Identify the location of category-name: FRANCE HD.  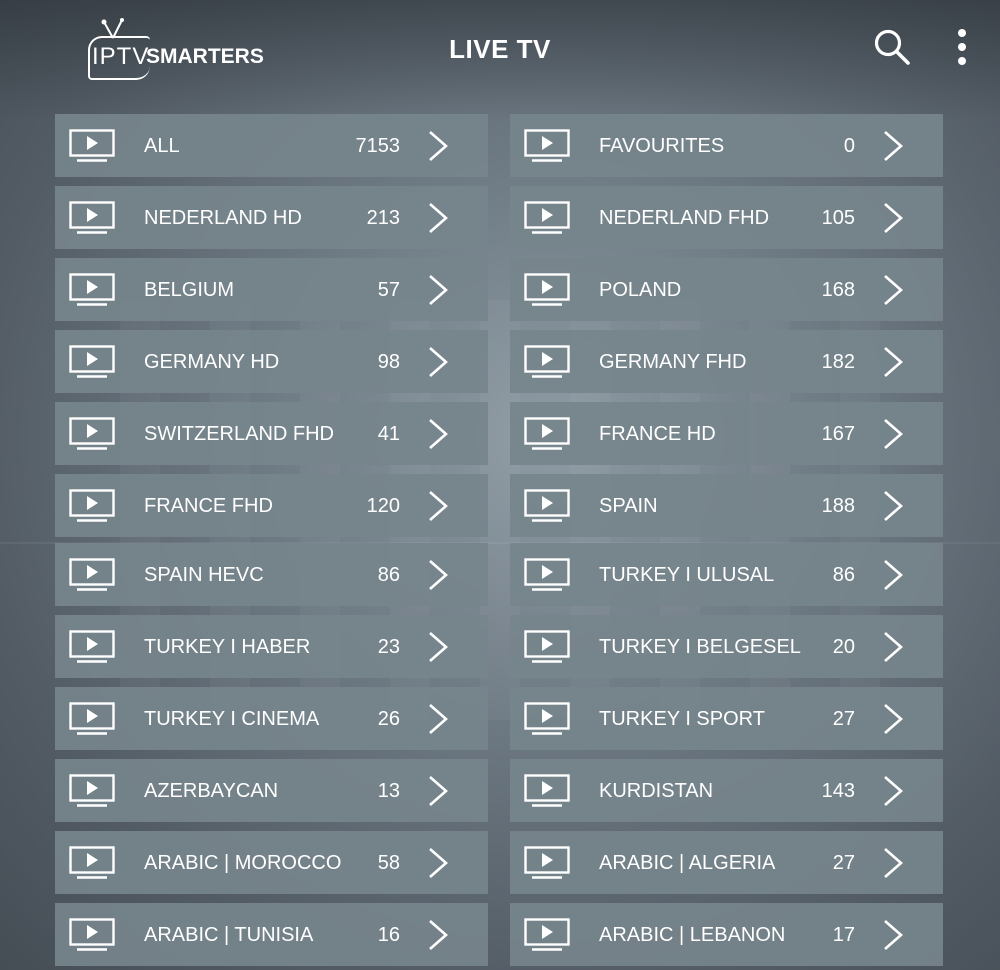
(657, 434).